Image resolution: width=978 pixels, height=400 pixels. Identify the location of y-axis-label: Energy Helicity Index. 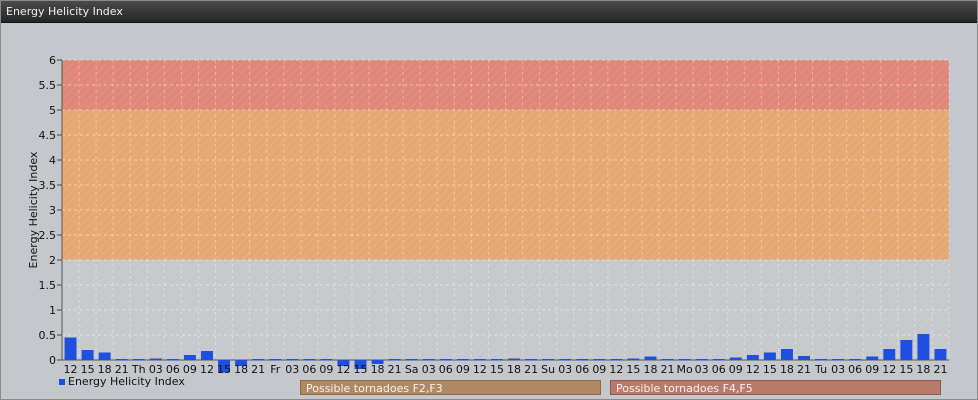
(33, 209).